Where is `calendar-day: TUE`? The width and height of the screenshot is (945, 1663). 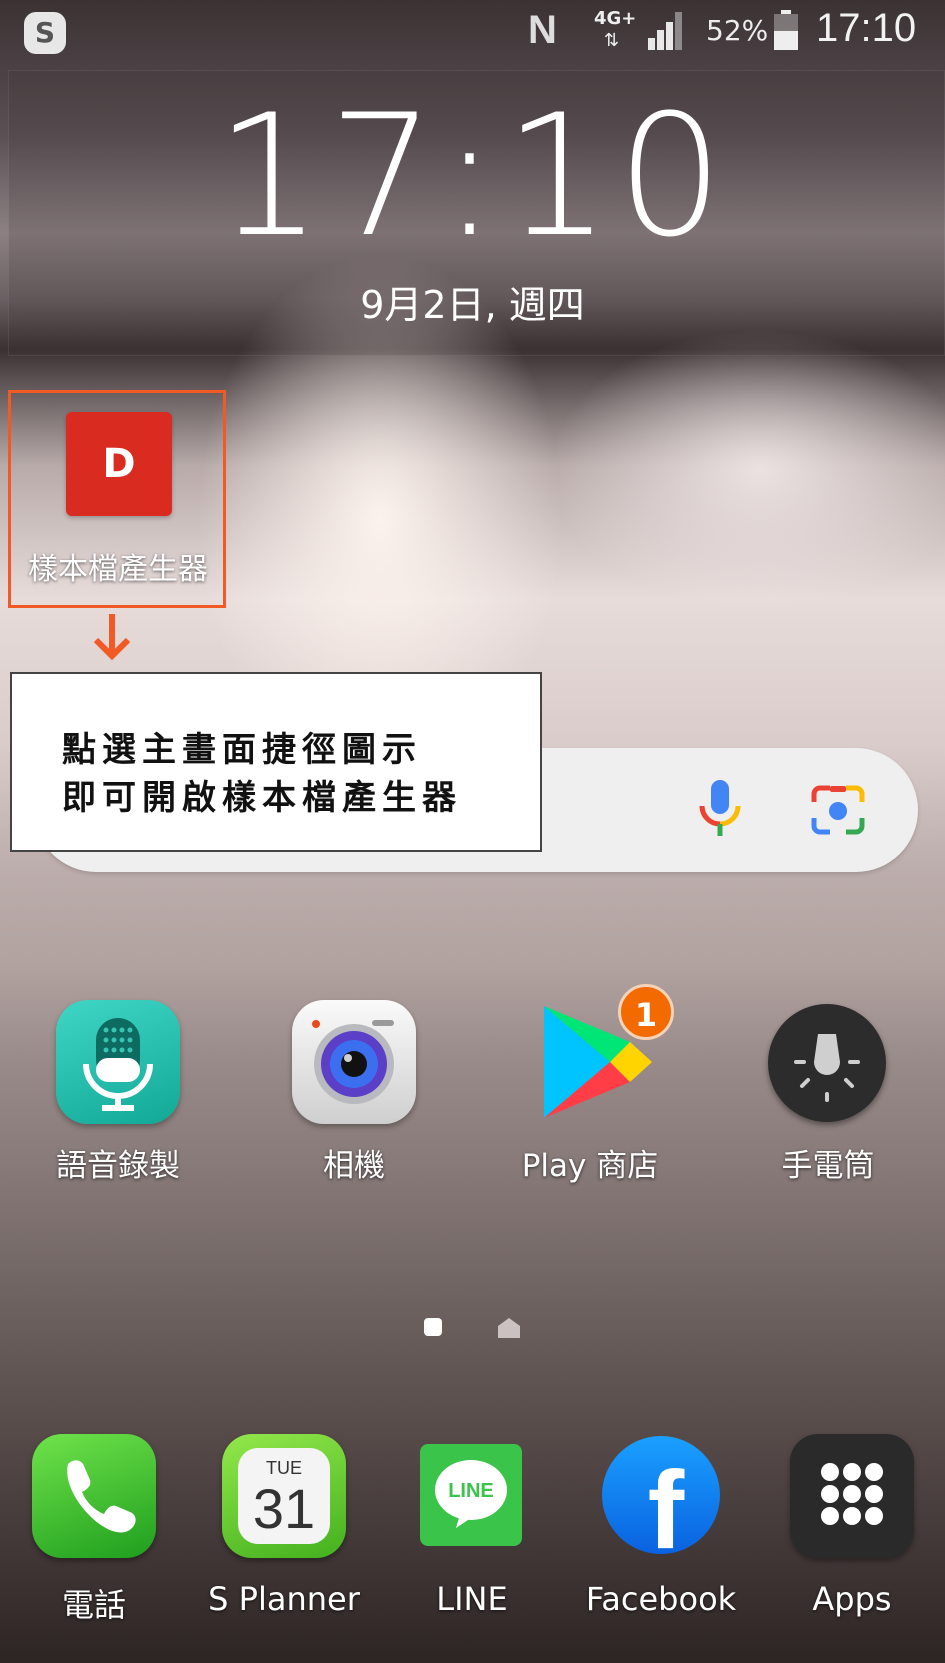 calendar-day: TUE is located at coordinates (284, 1468).